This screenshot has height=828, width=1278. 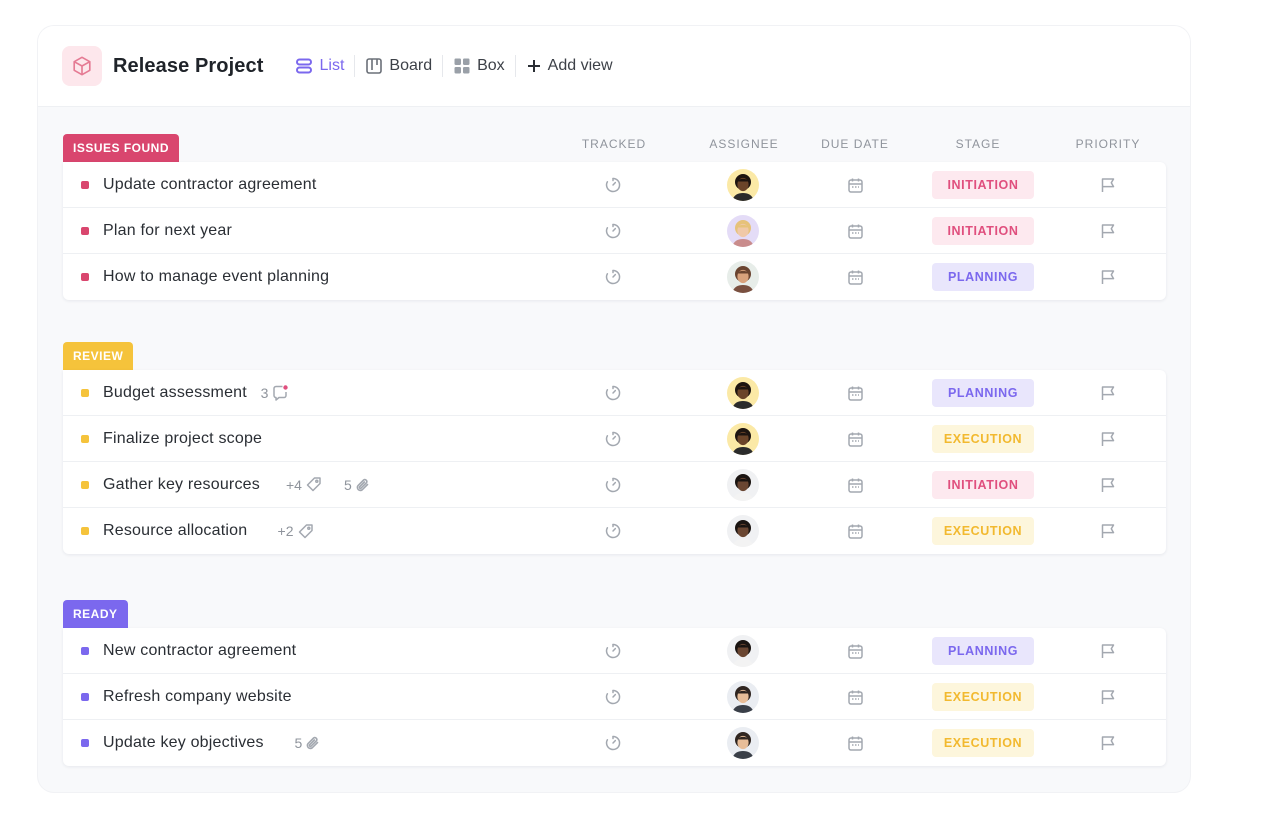 I want to click on column-header-stage: STAGE, so click(x=978, y=144).